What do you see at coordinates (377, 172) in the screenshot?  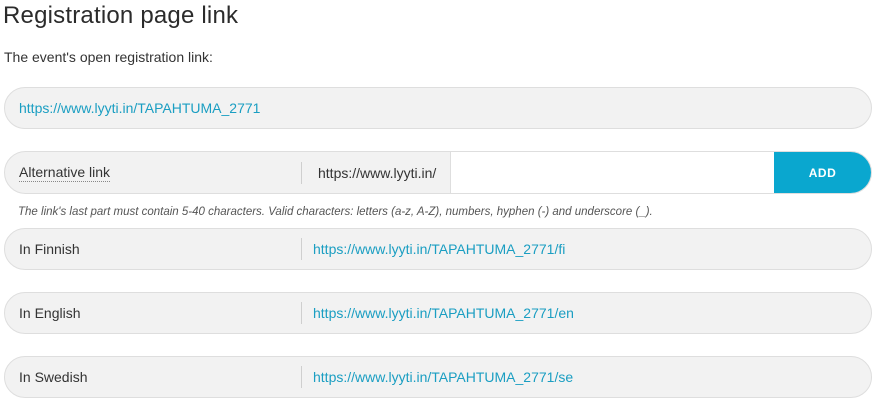 I see `alternative-link-prefix: https://www.lyyti.in/` at bounding box center [377, 172].